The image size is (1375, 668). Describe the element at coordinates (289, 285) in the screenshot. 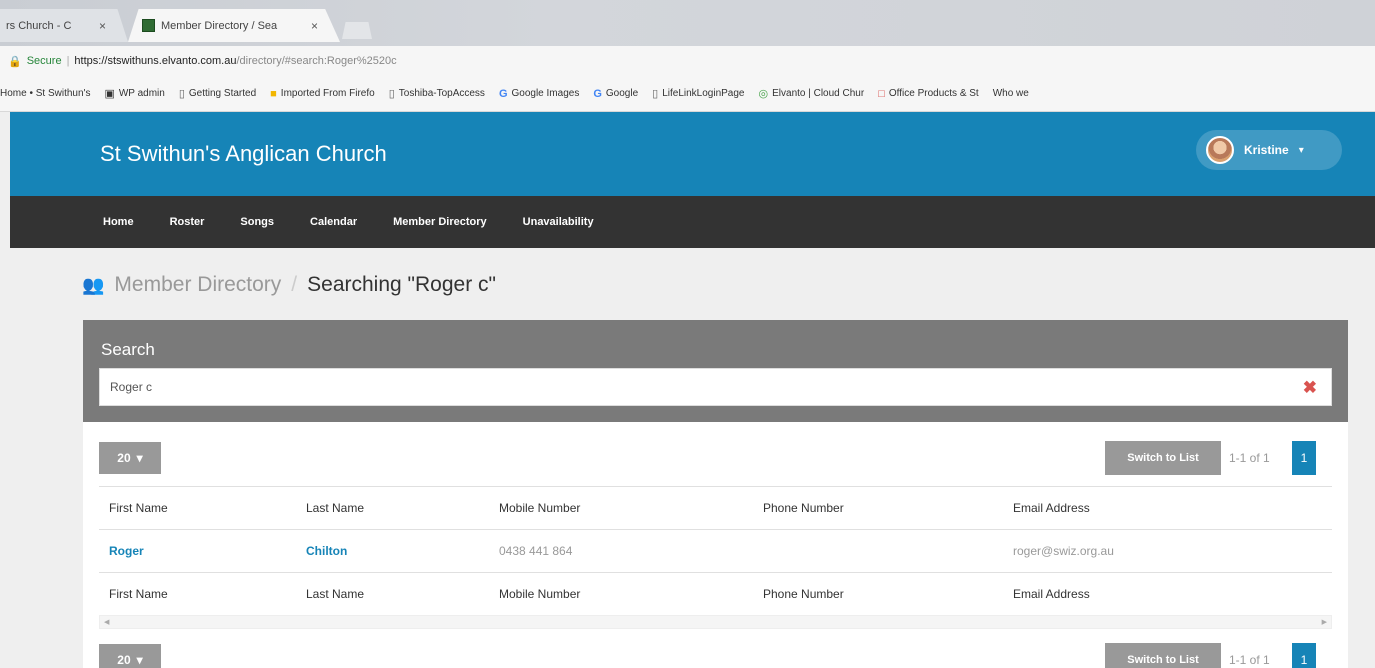

I see `breadcrumb: 👥 Member Directory / Searching "Roger c"` at that location.